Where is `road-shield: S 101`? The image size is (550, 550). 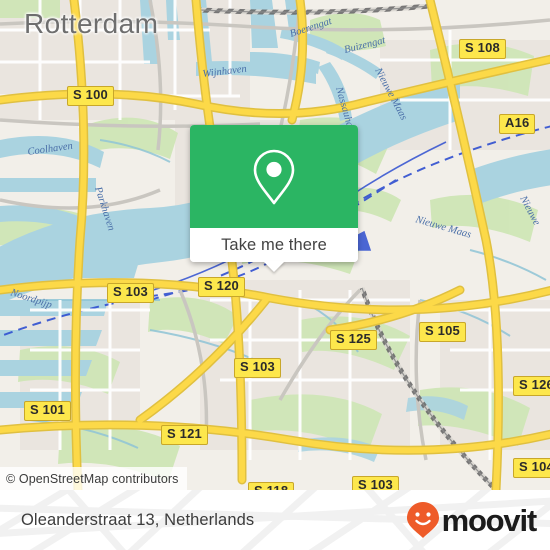
road-shield: S 101 is located at coordinates (47, 411).